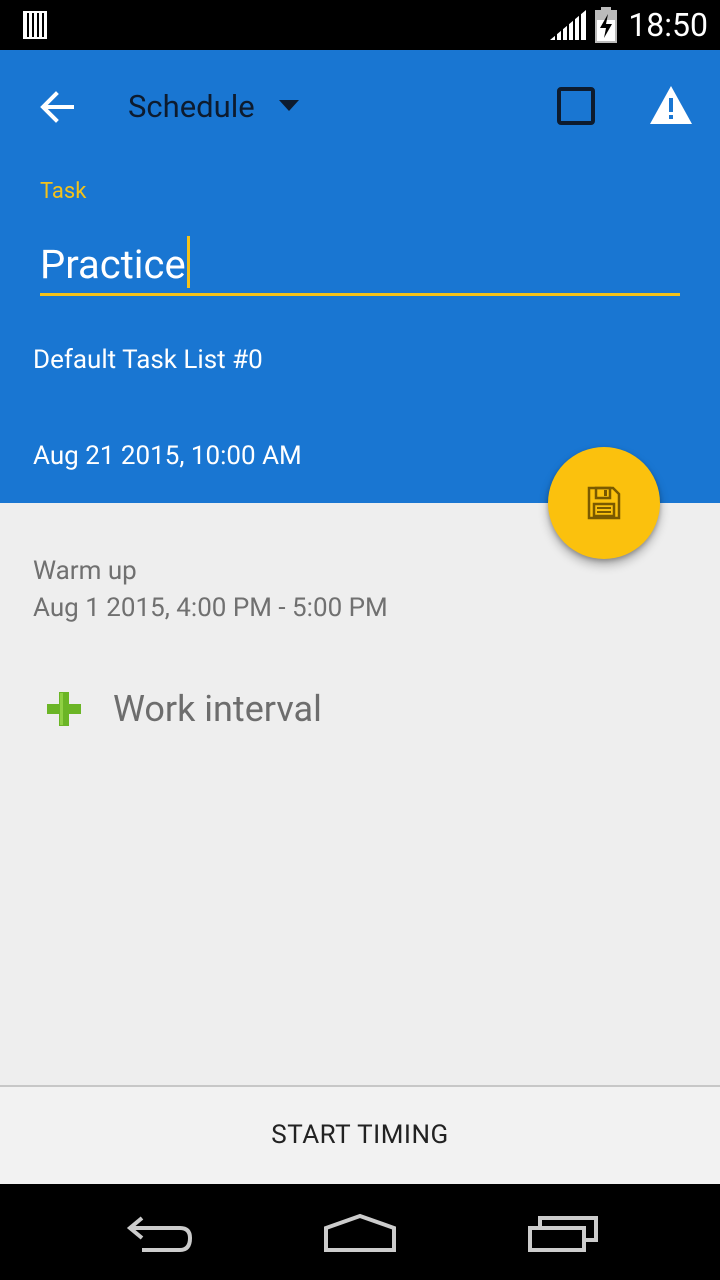 This screenshot has height=1280, width=720. Describe the element at coordinates (360, 25) in the screenshot. I see `status-bar: 18:50` at that location.